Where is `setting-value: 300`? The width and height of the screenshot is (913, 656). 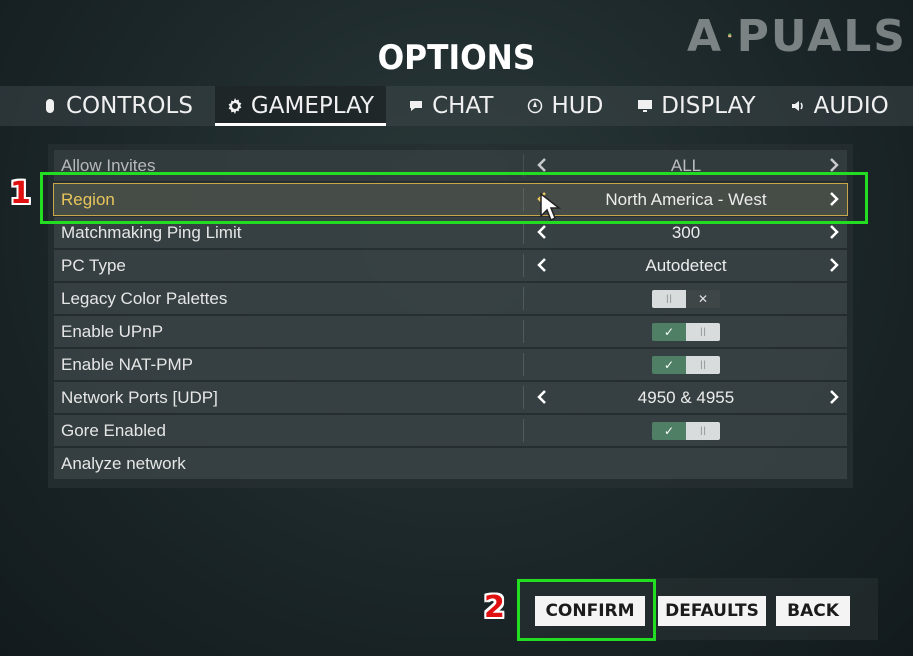 setting-value: 300 is located at coordinates (686, 232).